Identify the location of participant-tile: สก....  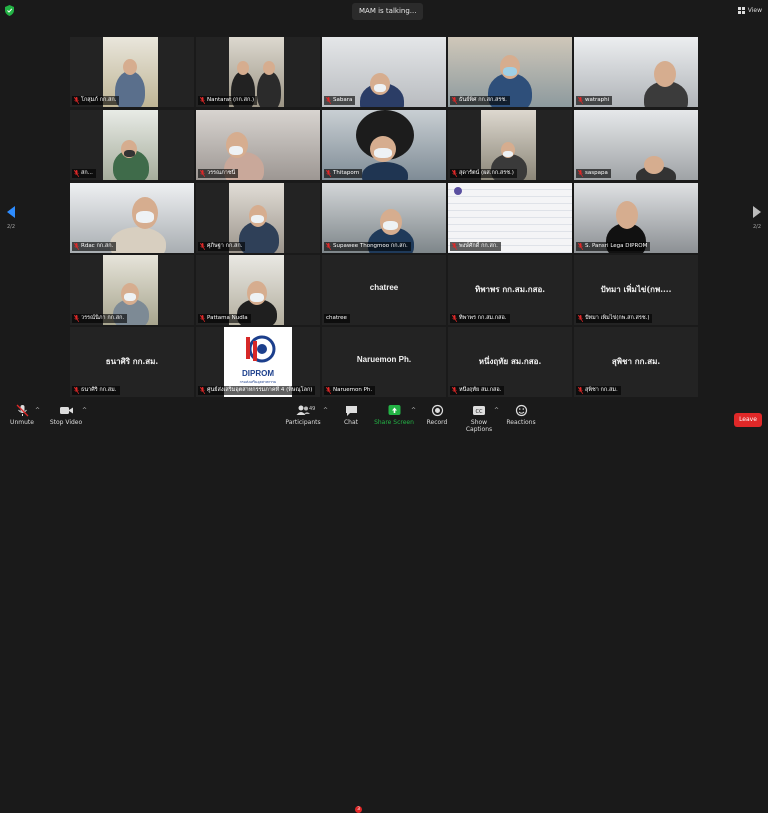
(132, 145).